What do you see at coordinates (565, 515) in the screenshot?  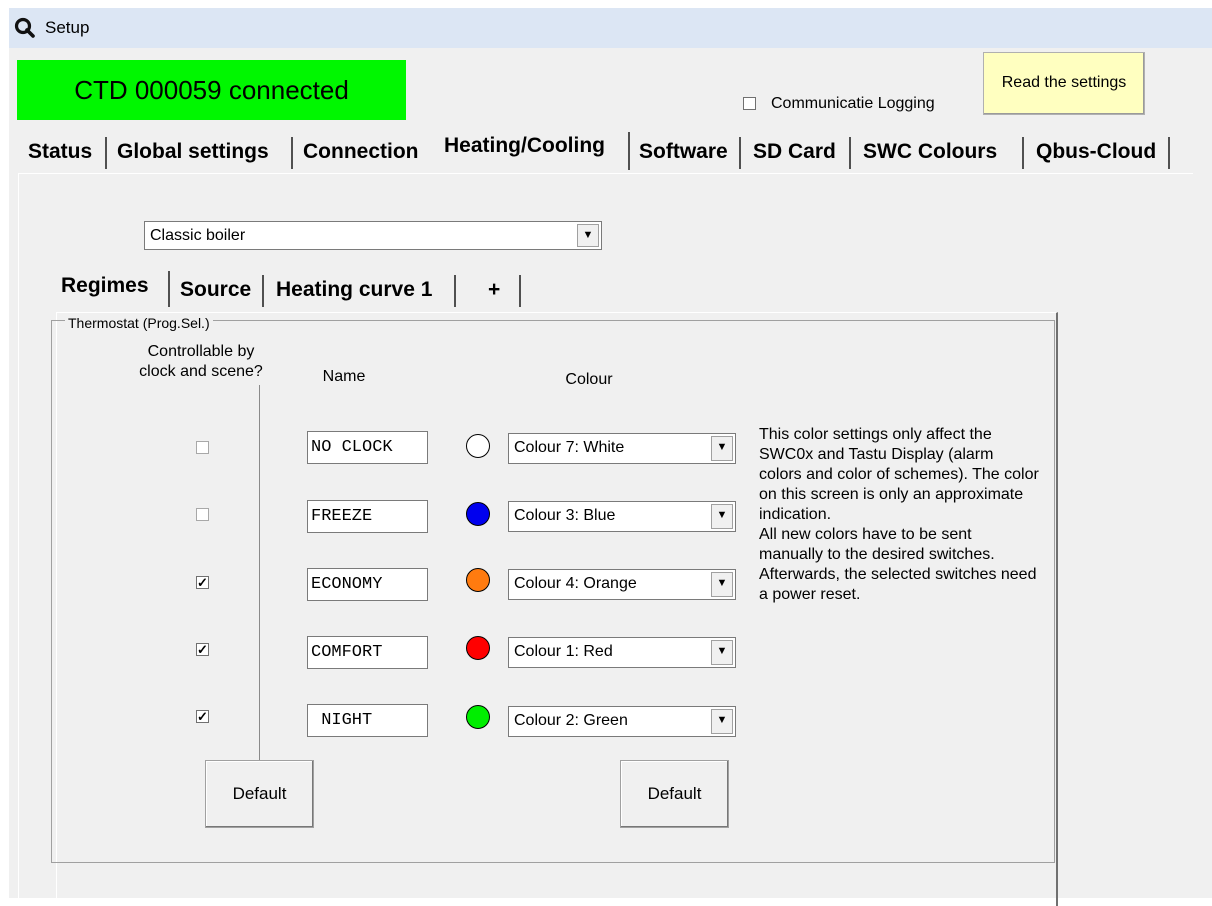 I see `colour-select-value: Colour 3: Blue` at bounding box center [565, 515].